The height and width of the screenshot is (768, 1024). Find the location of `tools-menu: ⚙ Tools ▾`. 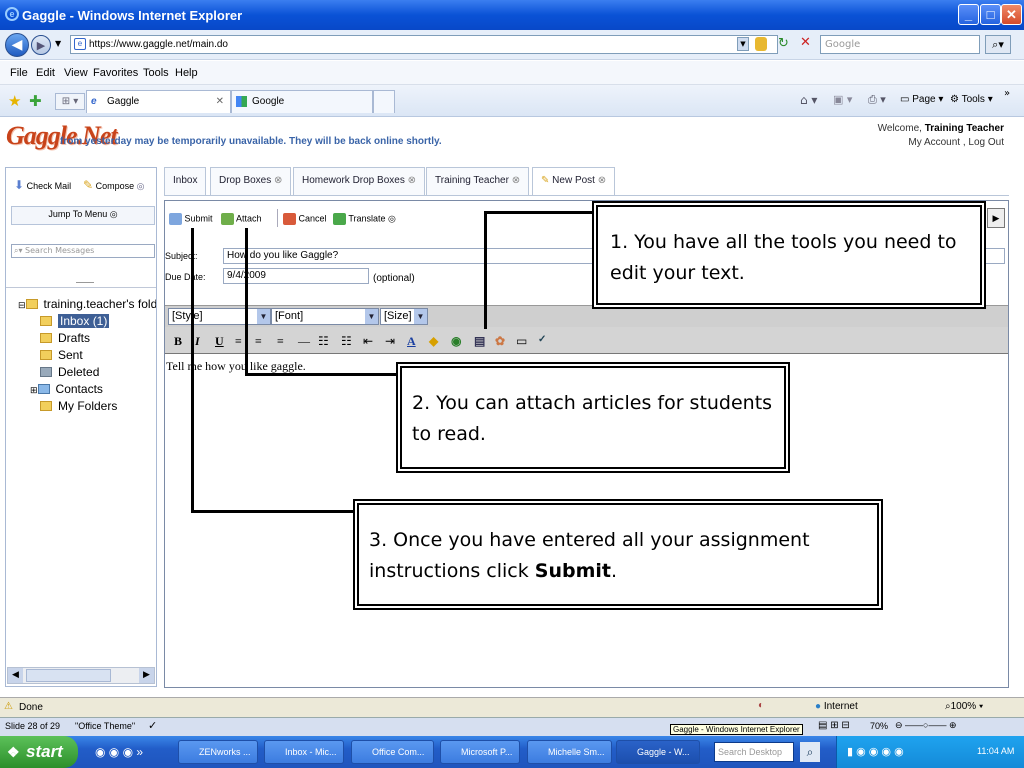

tools-menu: ⚙ Tools ▾ is located at coordinates (971, 99).